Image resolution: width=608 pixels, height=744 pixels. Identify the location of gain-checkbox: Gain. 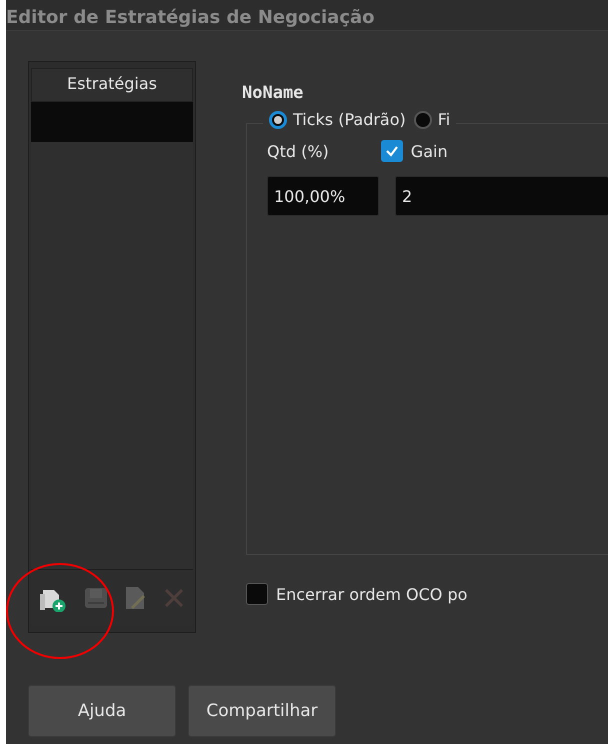
(414, 151).